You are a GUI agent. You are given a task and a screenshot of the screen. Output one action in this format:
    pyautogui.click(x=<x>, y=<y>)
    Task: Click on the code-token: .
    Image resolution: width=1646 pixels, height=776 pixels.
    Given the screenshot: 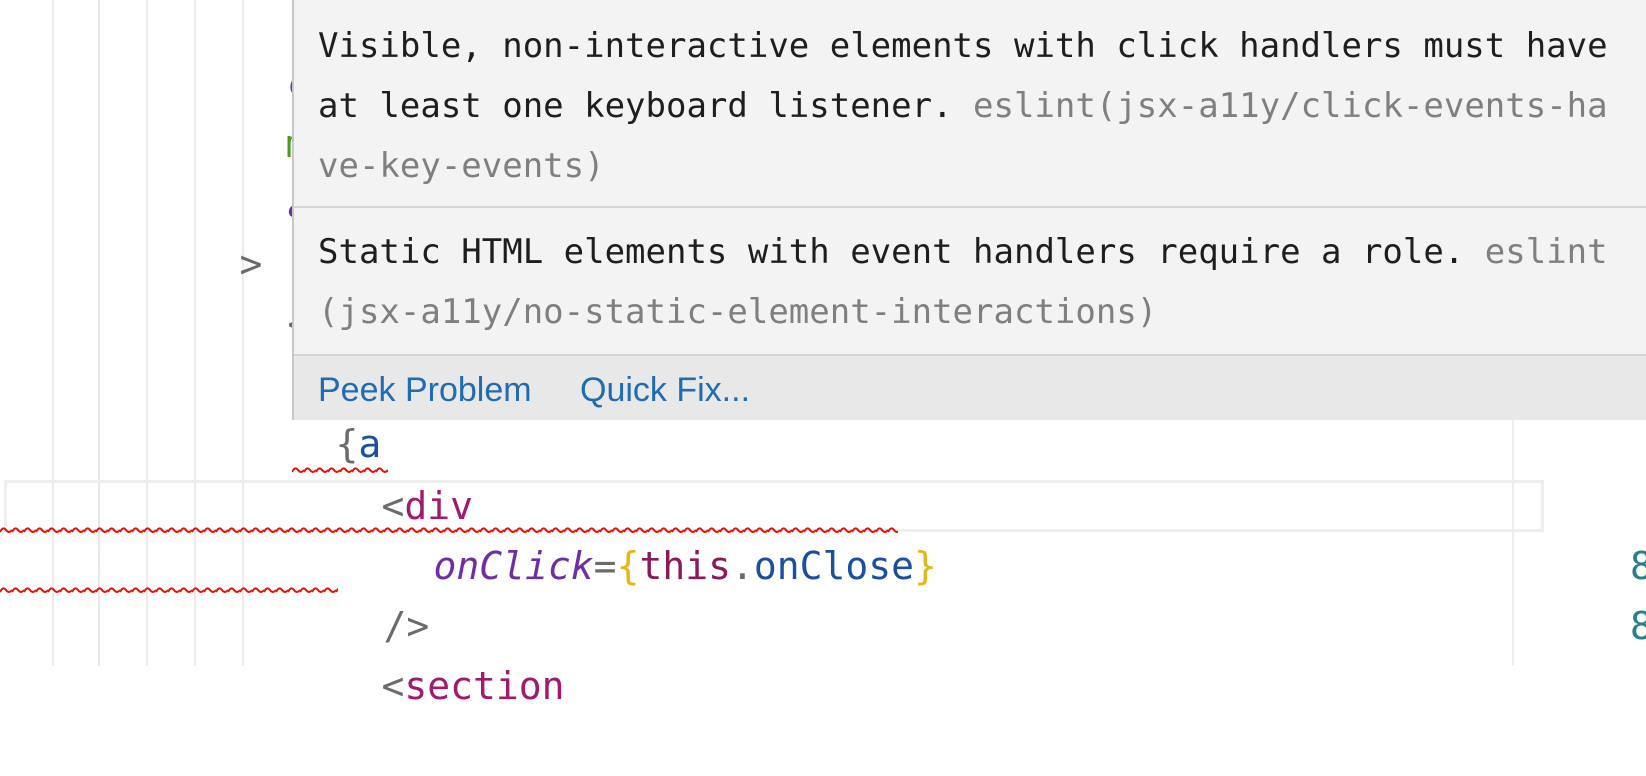 What is the action you would take?
    pyautogui.click(x=742, y=566)
    